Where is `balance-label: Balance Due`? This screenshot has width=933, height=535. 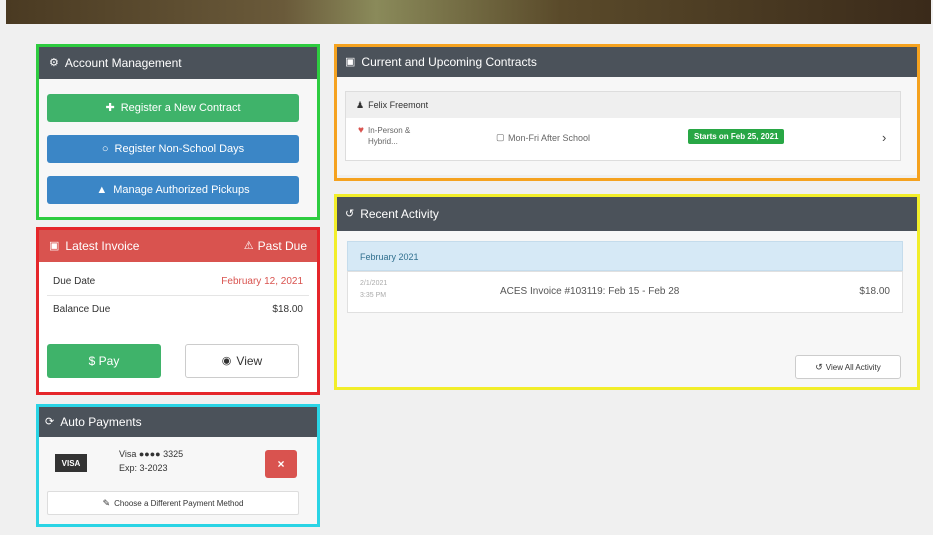
balance-label: Balance Due is located at coordinates (82, 309).